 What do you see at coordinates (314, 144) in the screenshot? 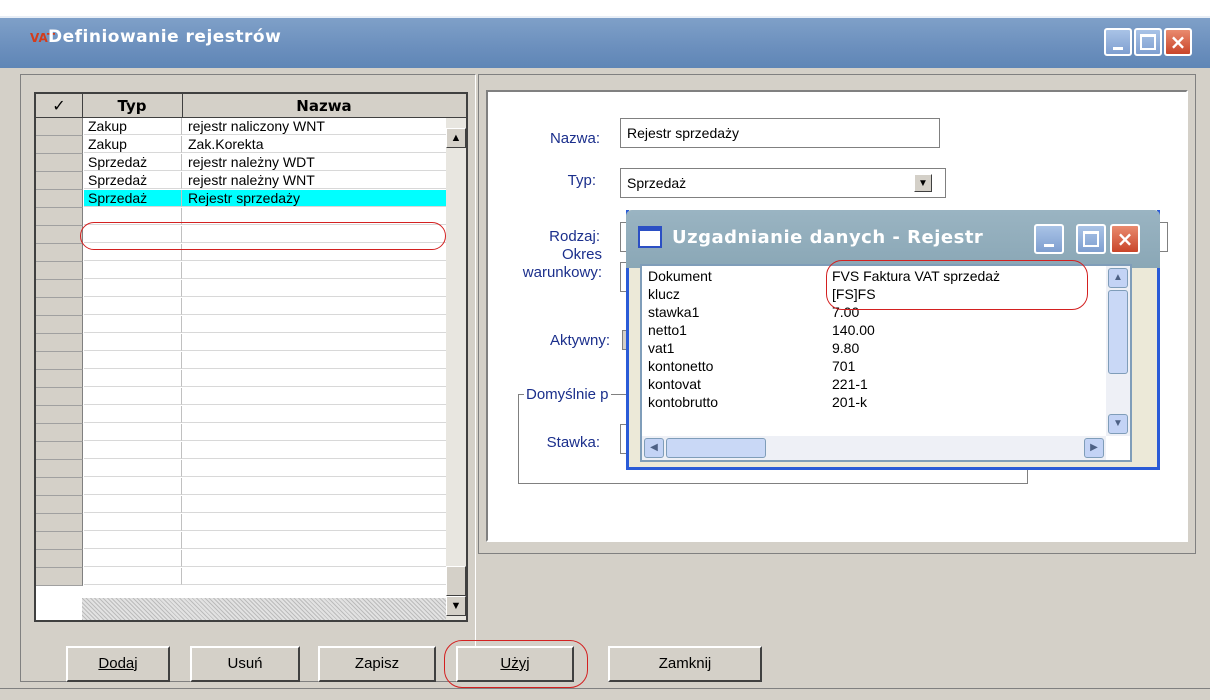
I see `row-nazwa: Zak.Korekta` at bounding box center [314, 144].